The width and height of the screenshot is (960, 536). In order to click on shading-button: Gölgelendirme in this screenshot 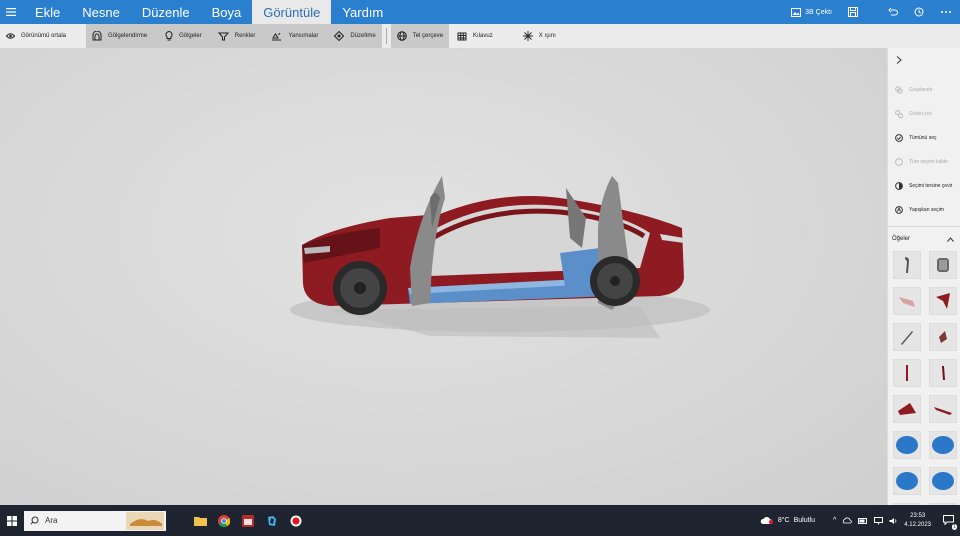, I will do `click(119, 36)`.